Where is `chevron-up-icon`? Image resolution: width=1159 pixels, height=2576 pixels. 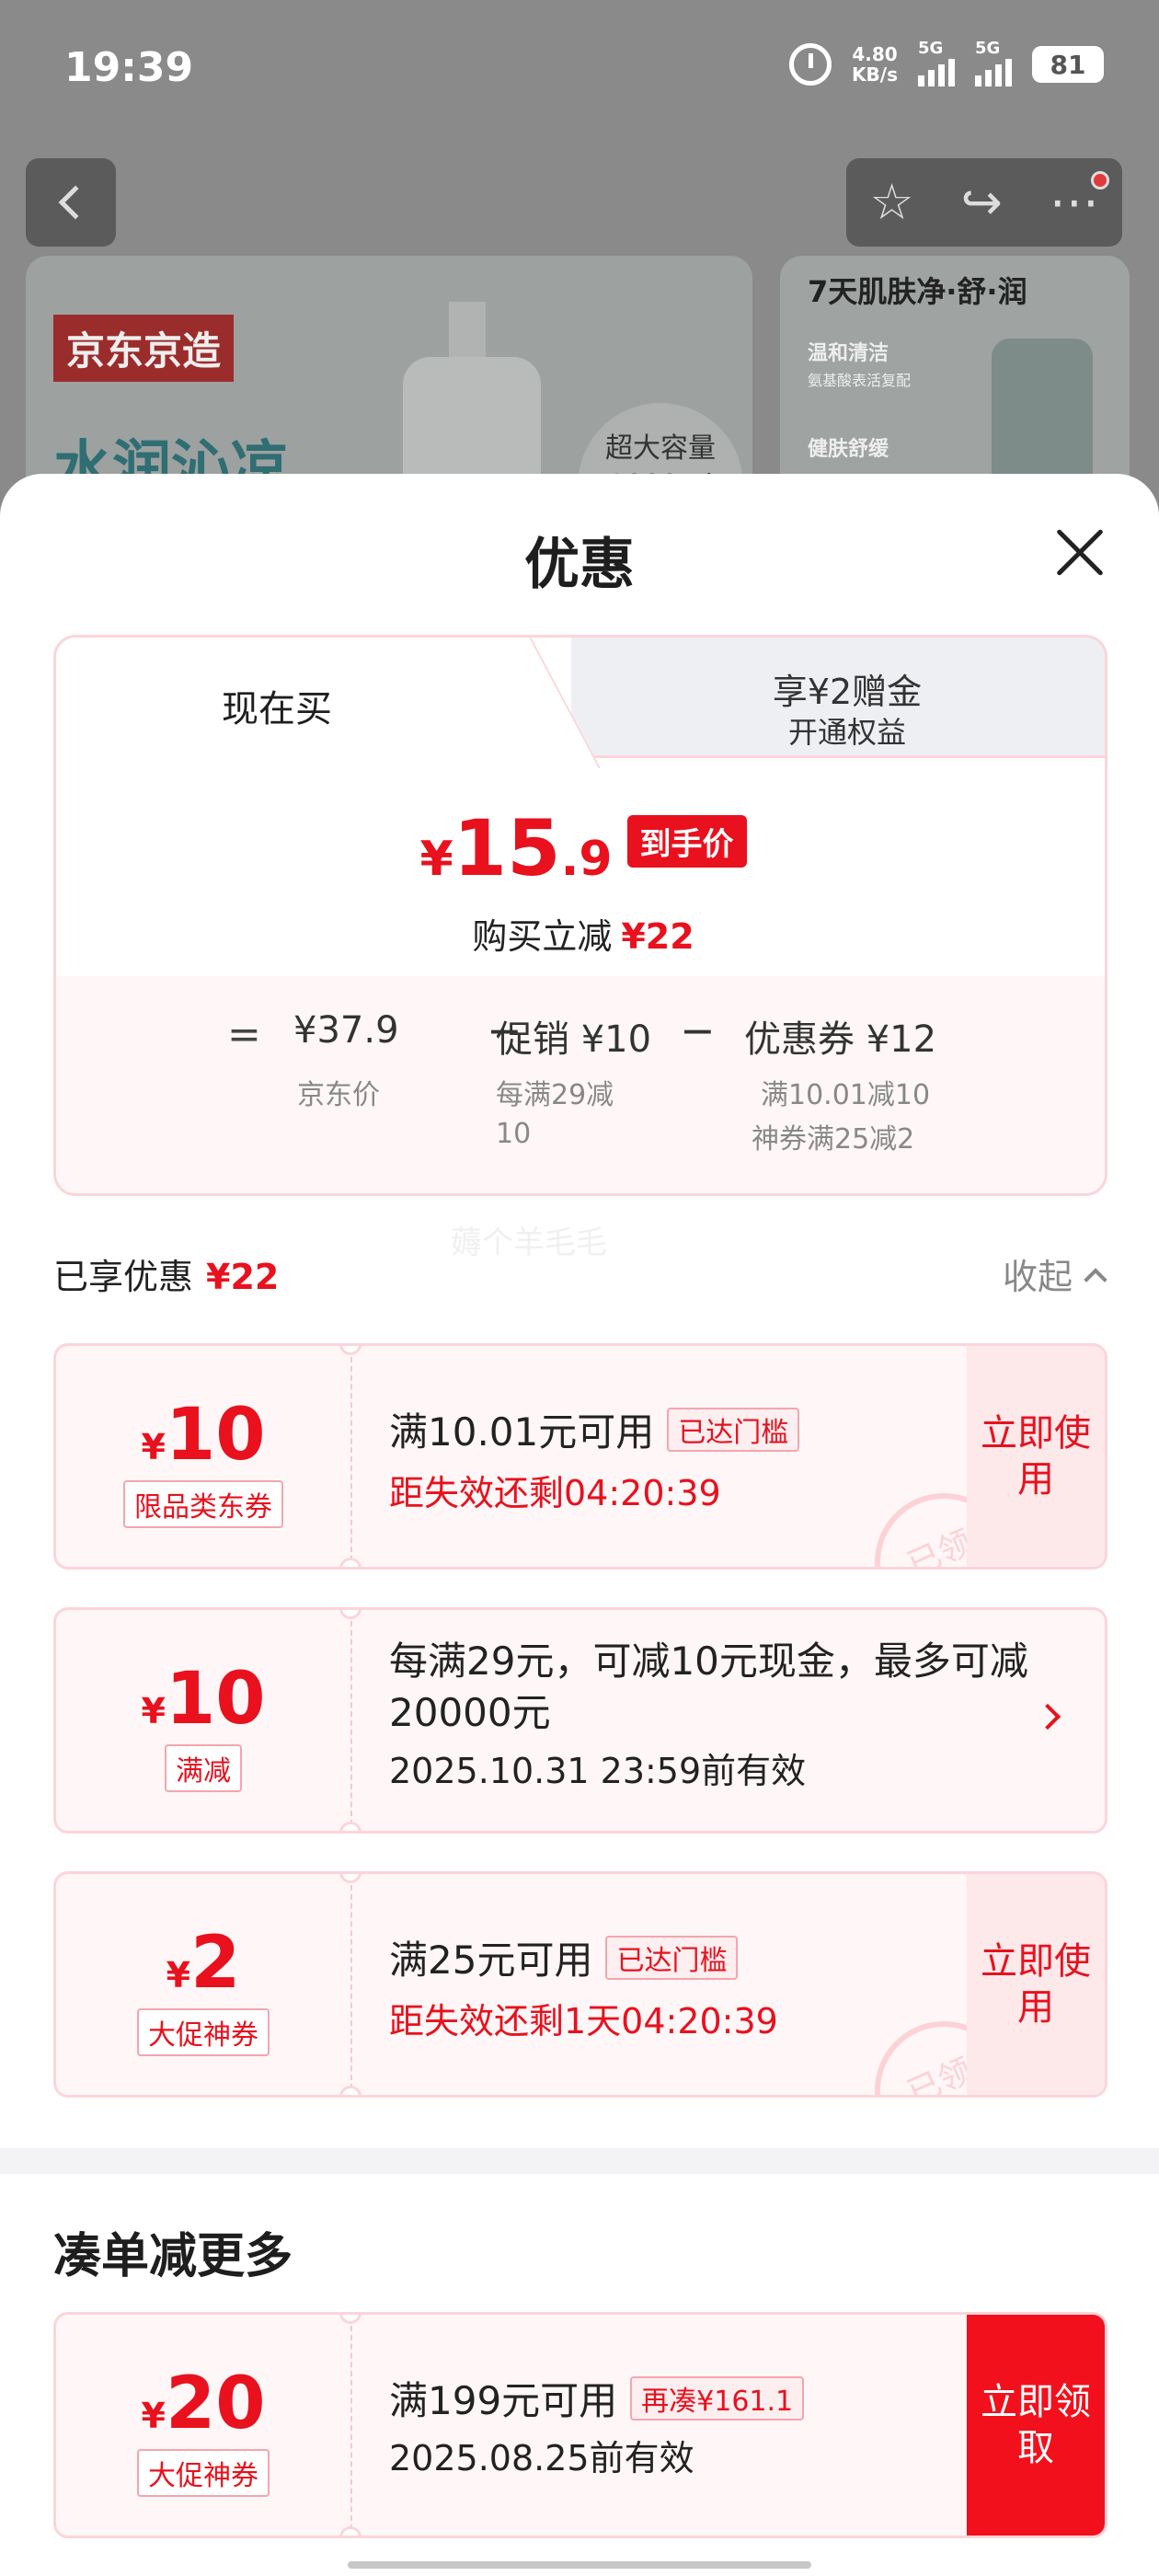
chevron-up-icon is located at coordinates (1095, 1279).